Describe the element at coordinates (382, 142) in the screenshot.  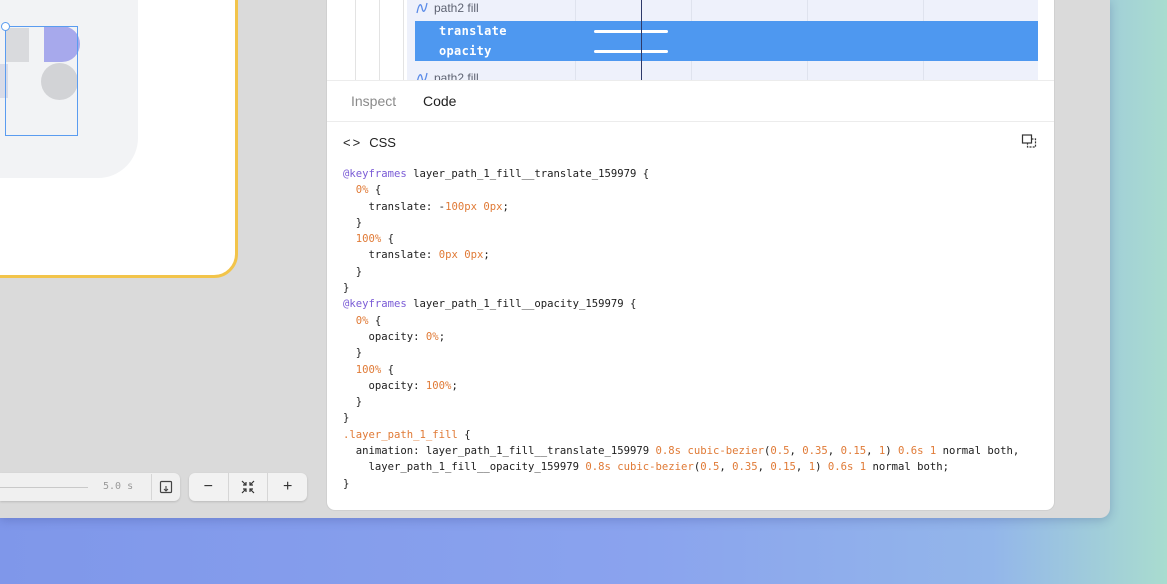
I see `code-language-label: CSS` at that location.